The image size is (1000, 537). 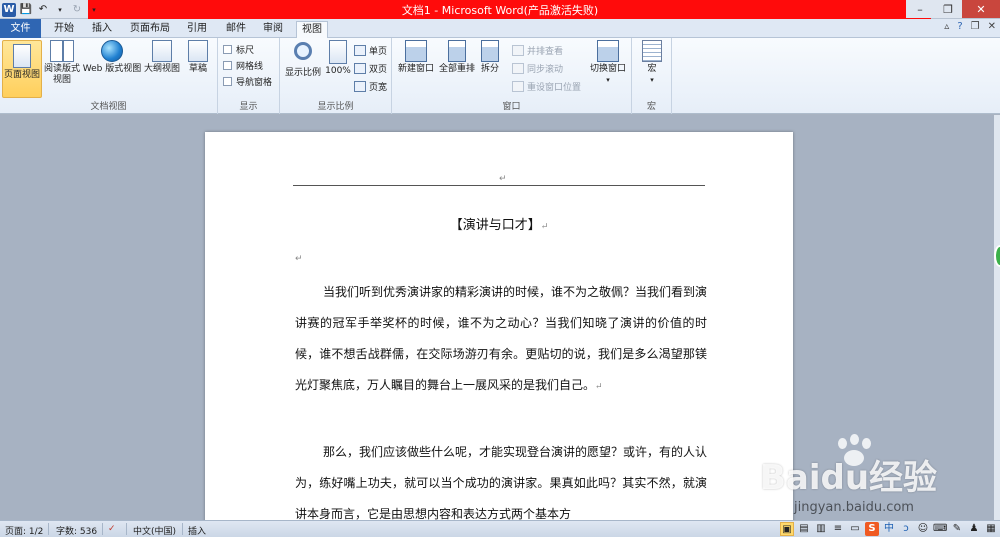 I want to click on group-label: 窗口, so click(x=511, y=107).